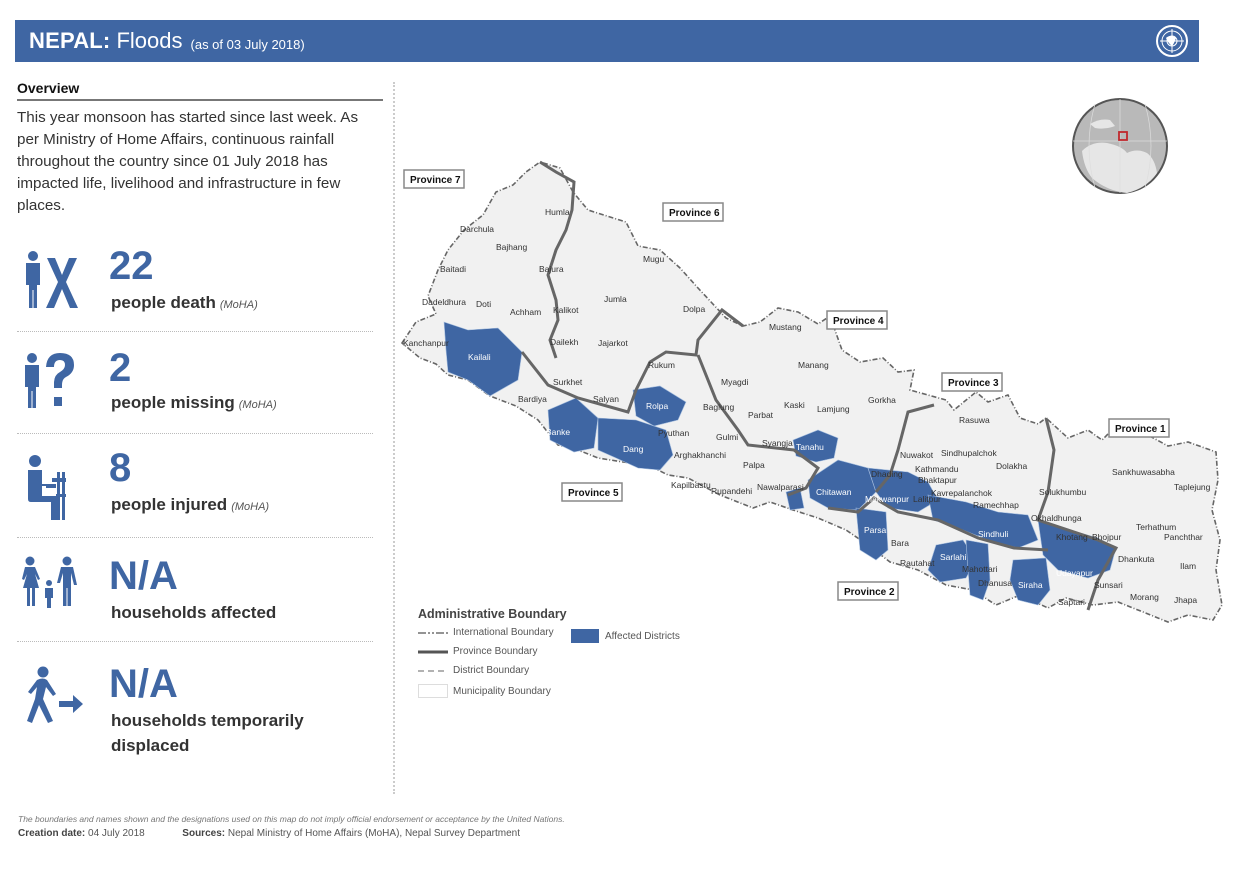 The width and height of the screenshot is (1240, 876). Describe the element at coordinates (972, 382) in the screenshot. I see `province-3-label: Province 3` at that location.